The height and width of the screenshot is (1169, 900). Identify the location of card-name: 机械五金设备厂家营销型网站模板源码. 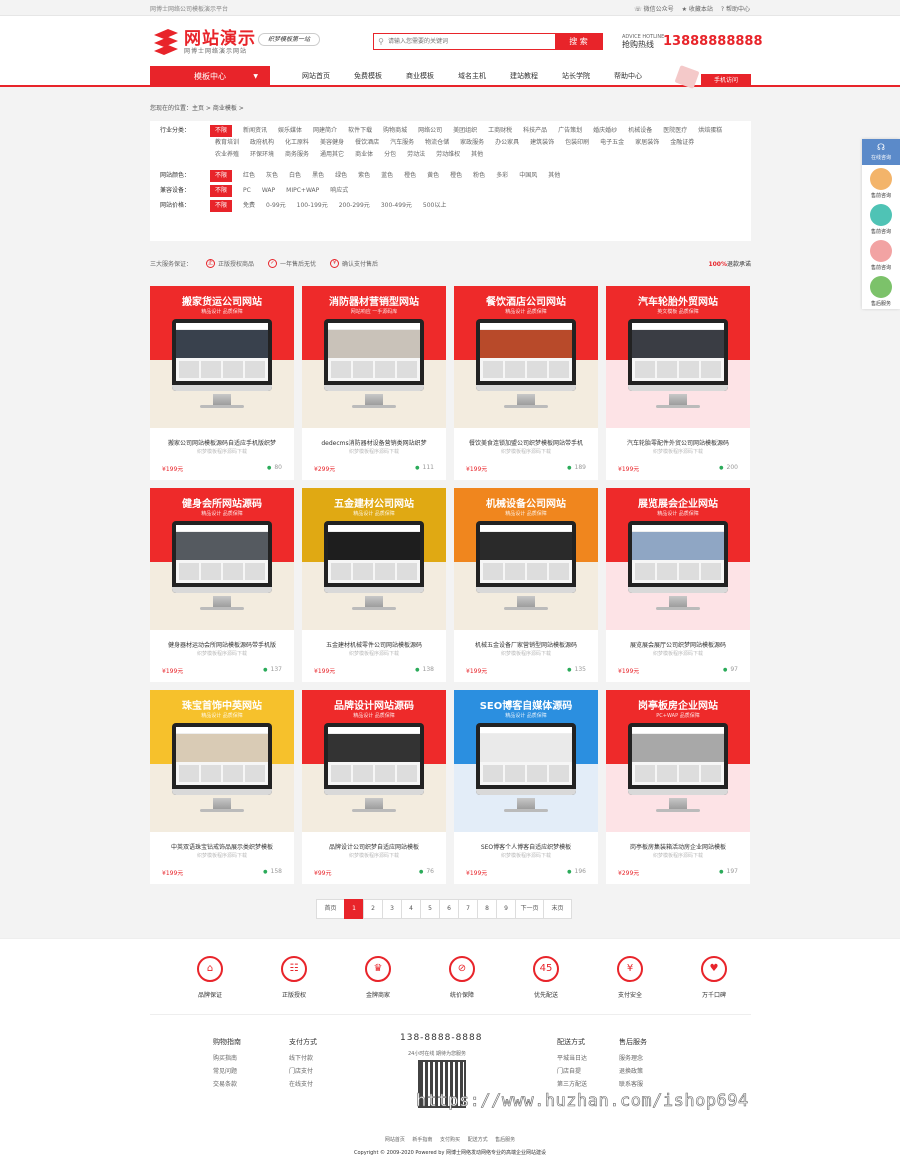
(526, 644).